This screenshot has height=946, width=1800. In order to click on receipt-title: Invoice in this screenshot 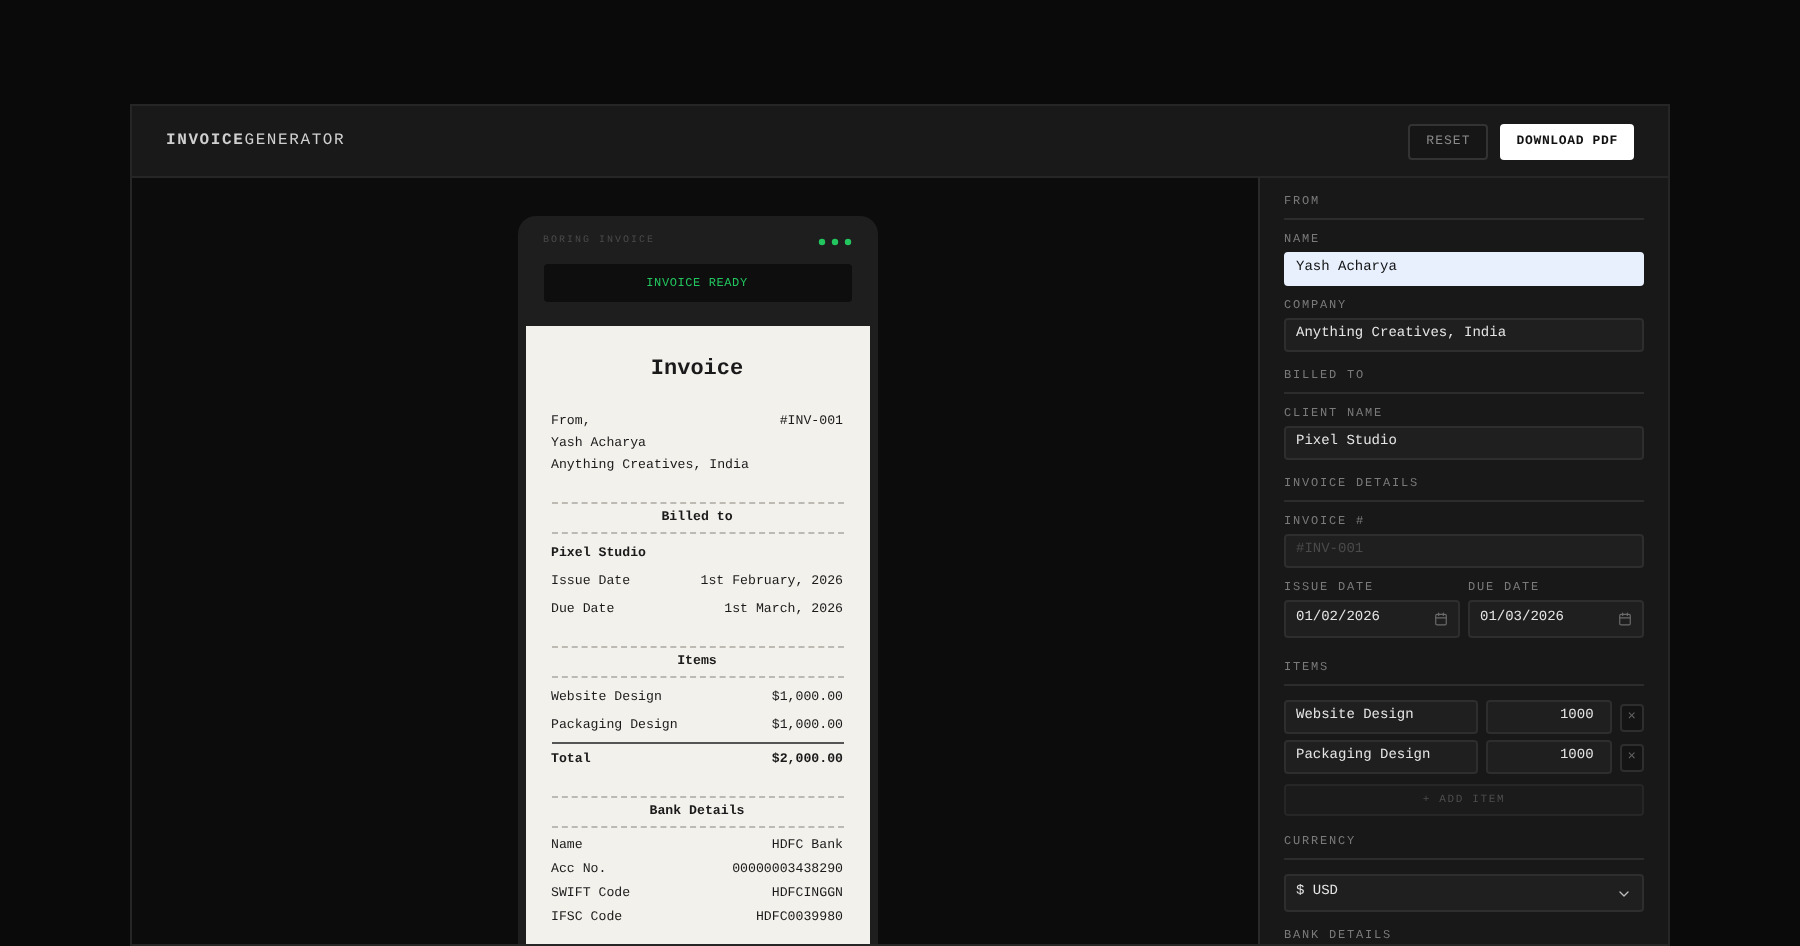, I will do `click(697, 370)`.